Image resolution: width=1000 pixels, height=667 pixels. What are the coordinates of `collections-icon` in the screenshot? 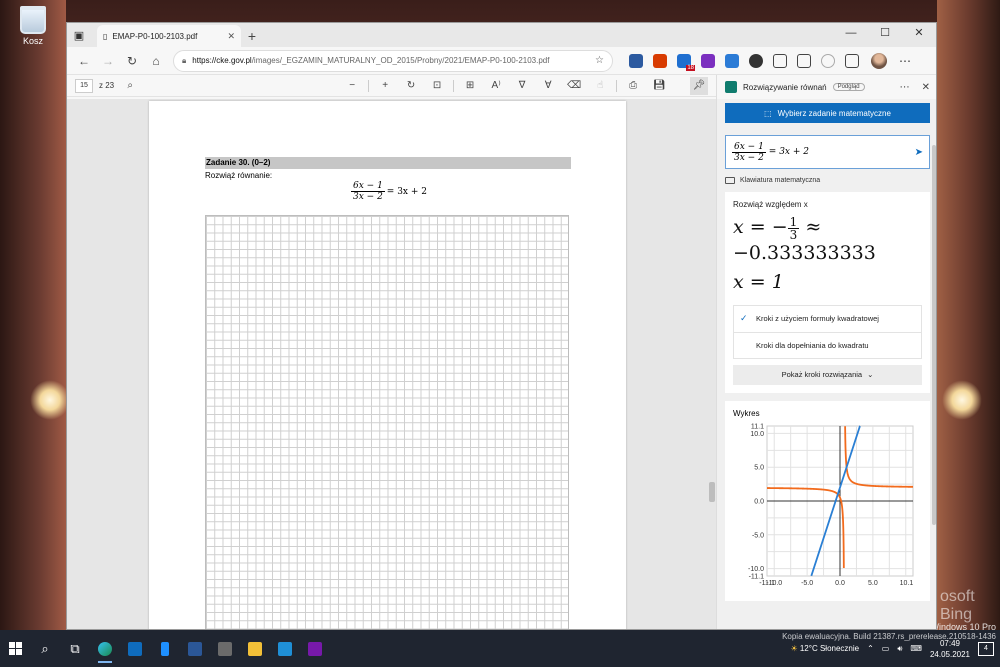 It's located at (804, 60).